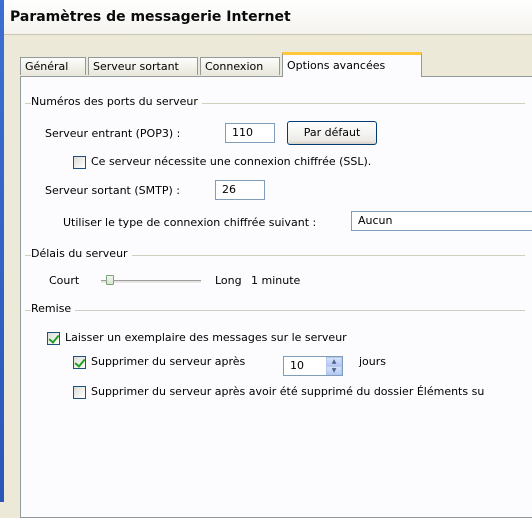 The height and width of the screenshot is (518, 532). What do you see at coordinates (334, 361) in the screenshot?
I see `spin-up-icon: ▲` at bounding box center [334, 361].